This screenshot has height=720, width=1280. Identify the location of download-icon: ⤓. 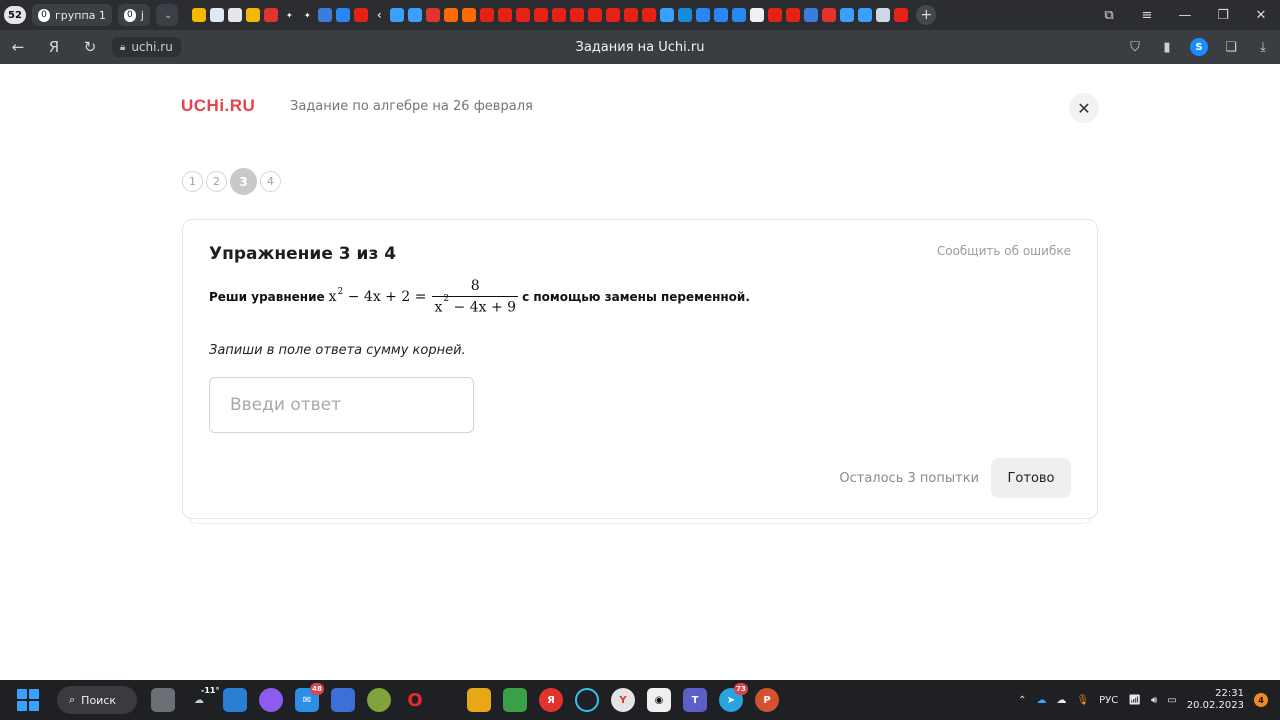
(1263, 47).